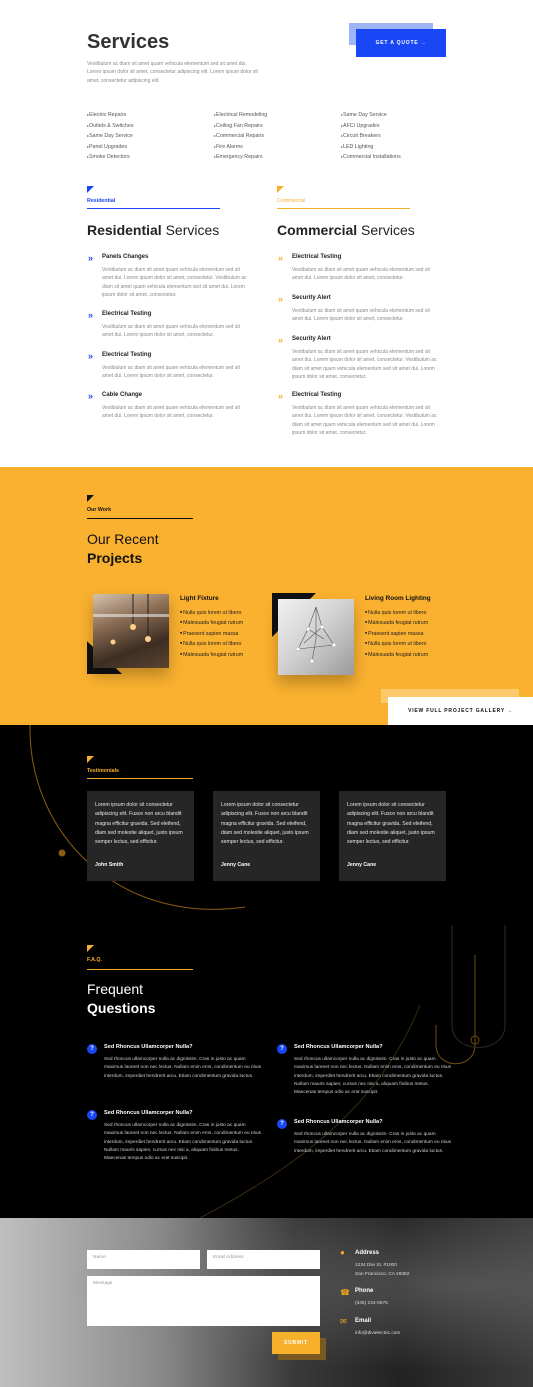  I want to click on list-item: Commercial Installations, so click(371, 157).